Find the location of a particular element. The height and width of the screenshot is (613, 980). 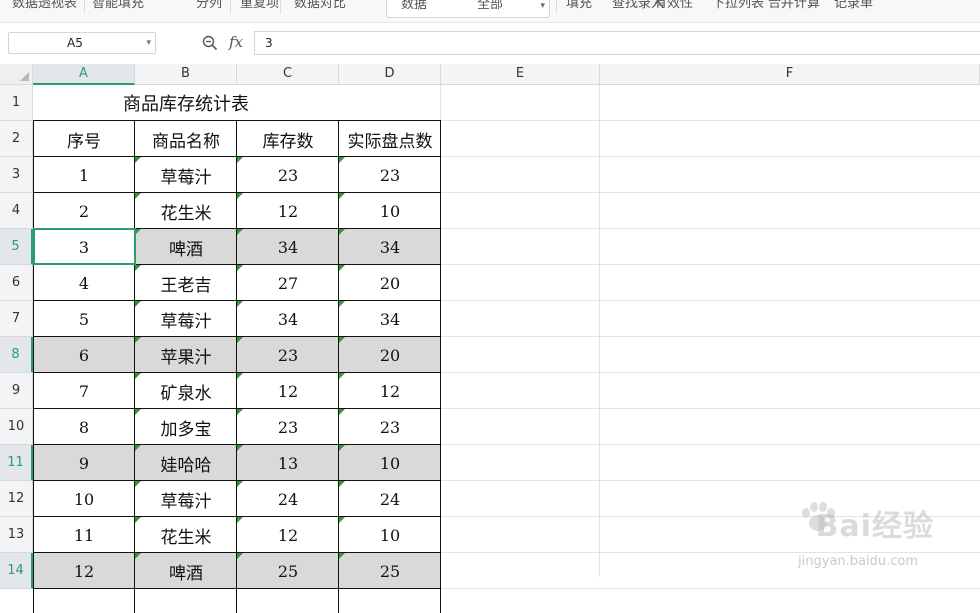

table-cell-seq: 1 is located at coordinates (84, 175).